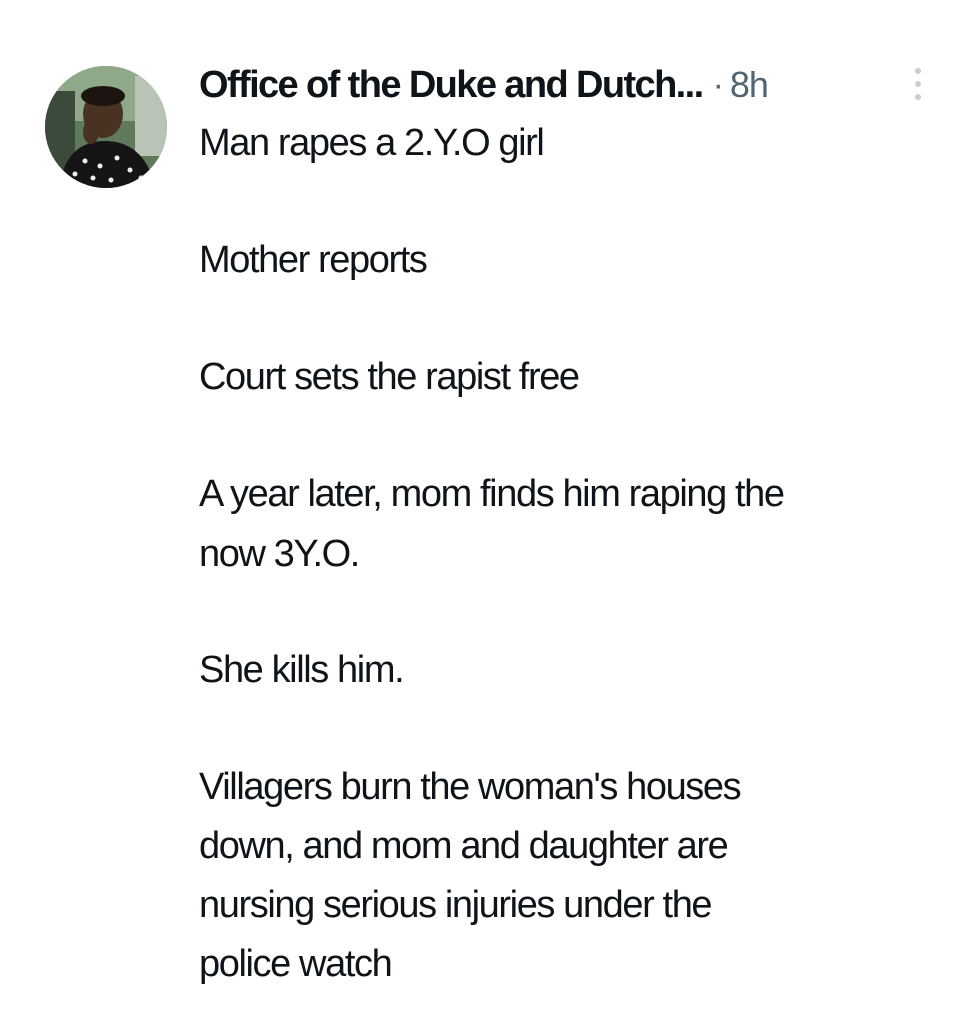 The width and height of the screenshot is (964, 1024). Describe the element at coordinates (492, 494) in the screenshot. I see `tweet-text-line: A year later, mom finds him raping the` at that location.